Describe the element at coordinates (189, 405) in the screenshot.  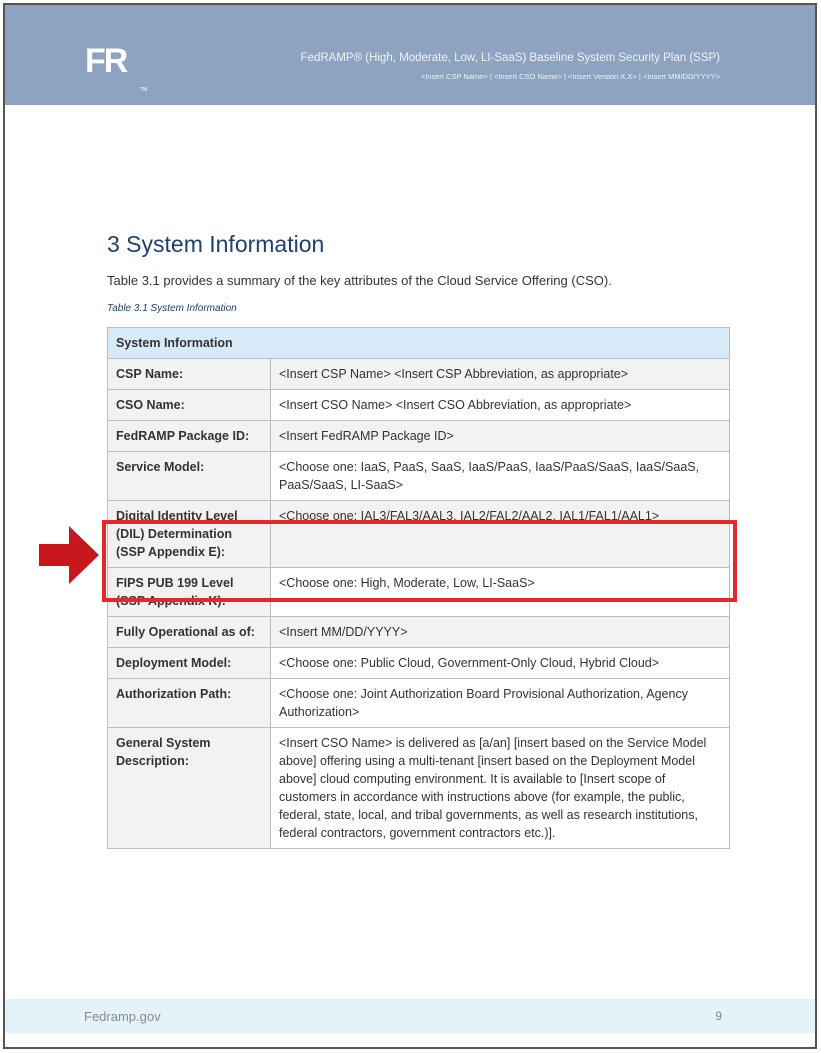
I see `row-label: CSO Name:` at that location.